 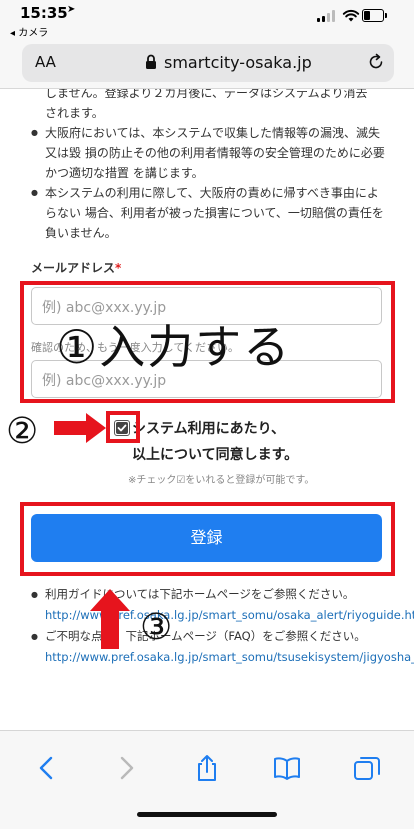 What do you see at coordinates (29, 31) in the screenshot?
I see `back-to-app-link: ◂ カメラ` at bounding box center [29, 31].